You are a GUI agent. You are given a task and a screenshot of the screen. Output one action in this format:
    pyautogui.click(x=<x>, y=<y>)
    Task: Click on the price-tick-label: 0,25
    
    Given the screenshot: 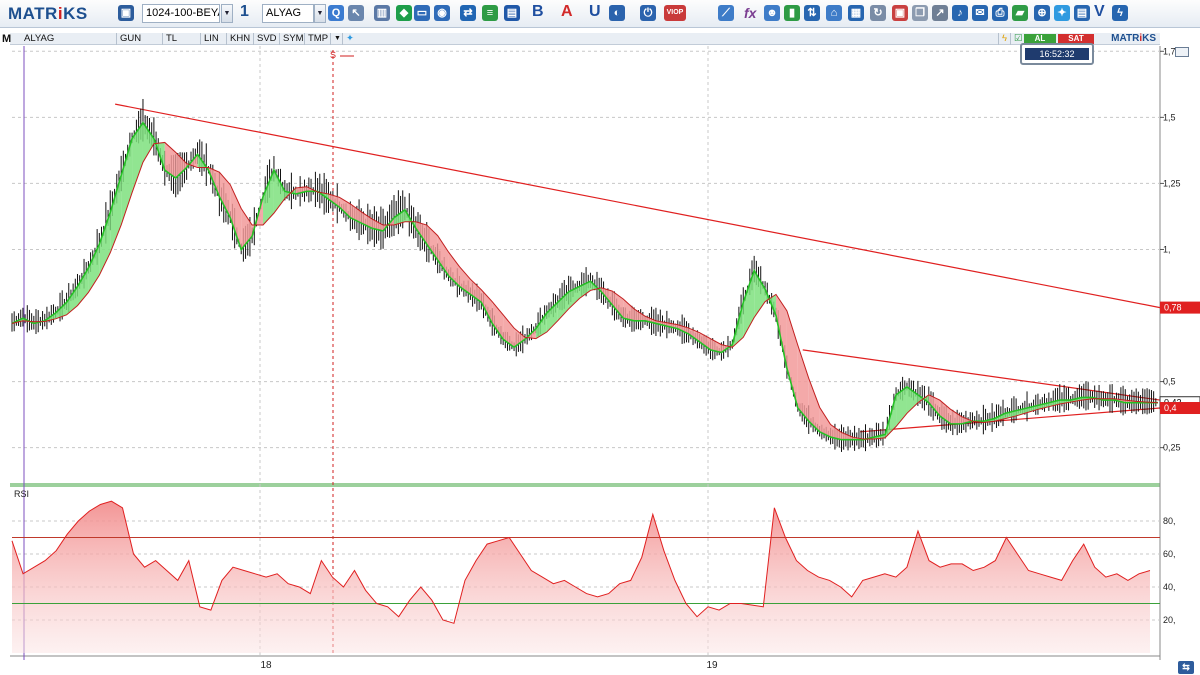 What is the action you would take?
    pyautogui.click(x=1172, y=448)
    